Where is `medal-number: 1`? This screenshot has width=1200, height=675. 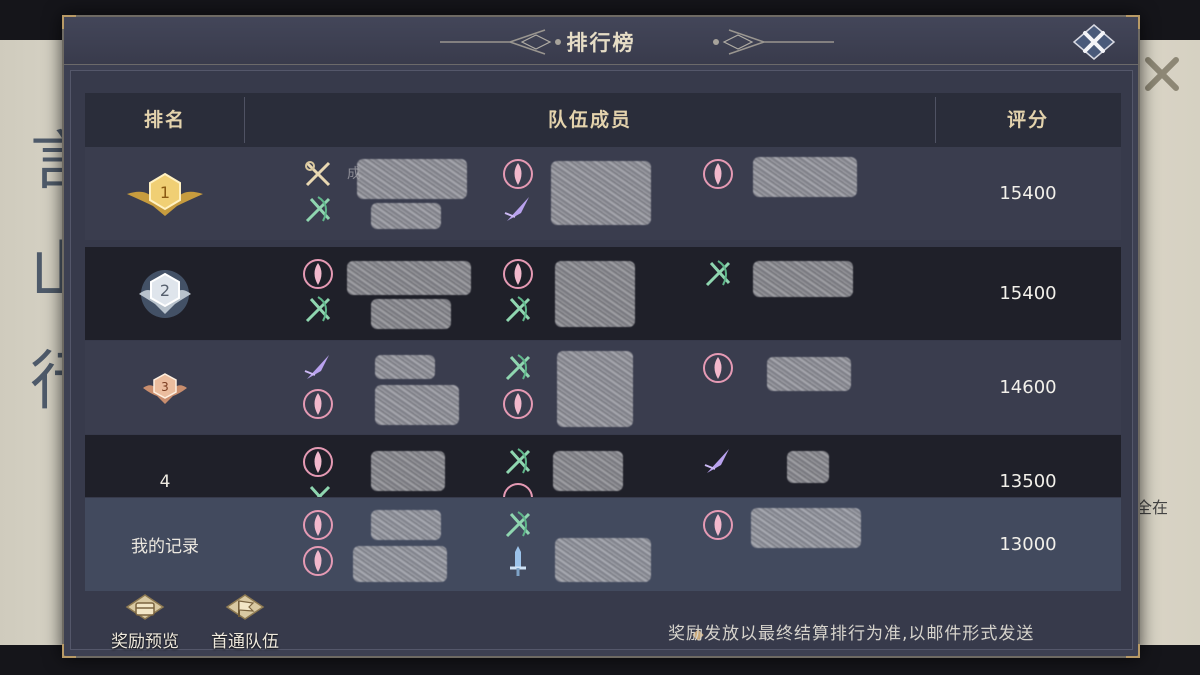 medal-number: 1 is located at coordinates (165, 192).